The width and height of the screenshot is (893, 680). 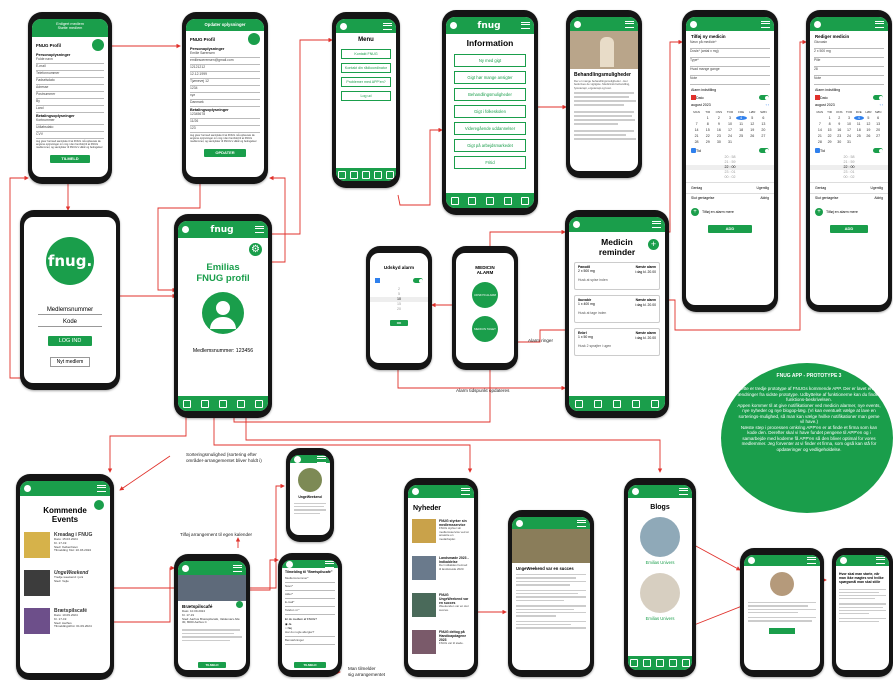 I want to click on value-city: xyz, so click(x=225, y=96).